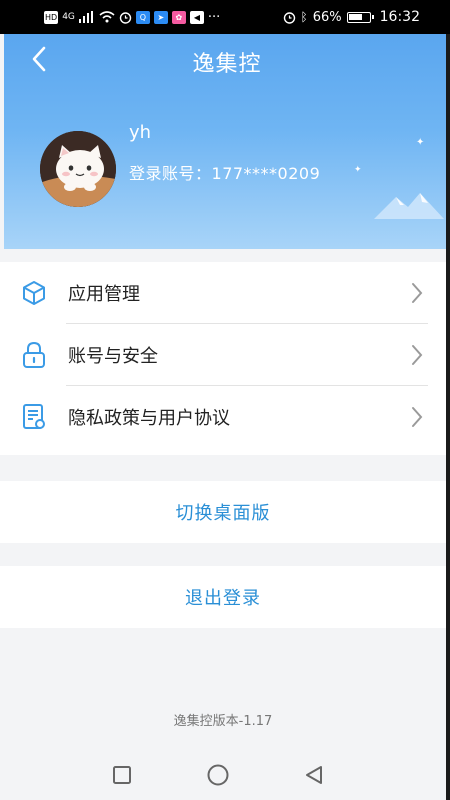 This screenshot has width=450, height=800. Describe the element at coordinates (266, 173) in the screenshot. I see `account-number: 177****0209` at that location.